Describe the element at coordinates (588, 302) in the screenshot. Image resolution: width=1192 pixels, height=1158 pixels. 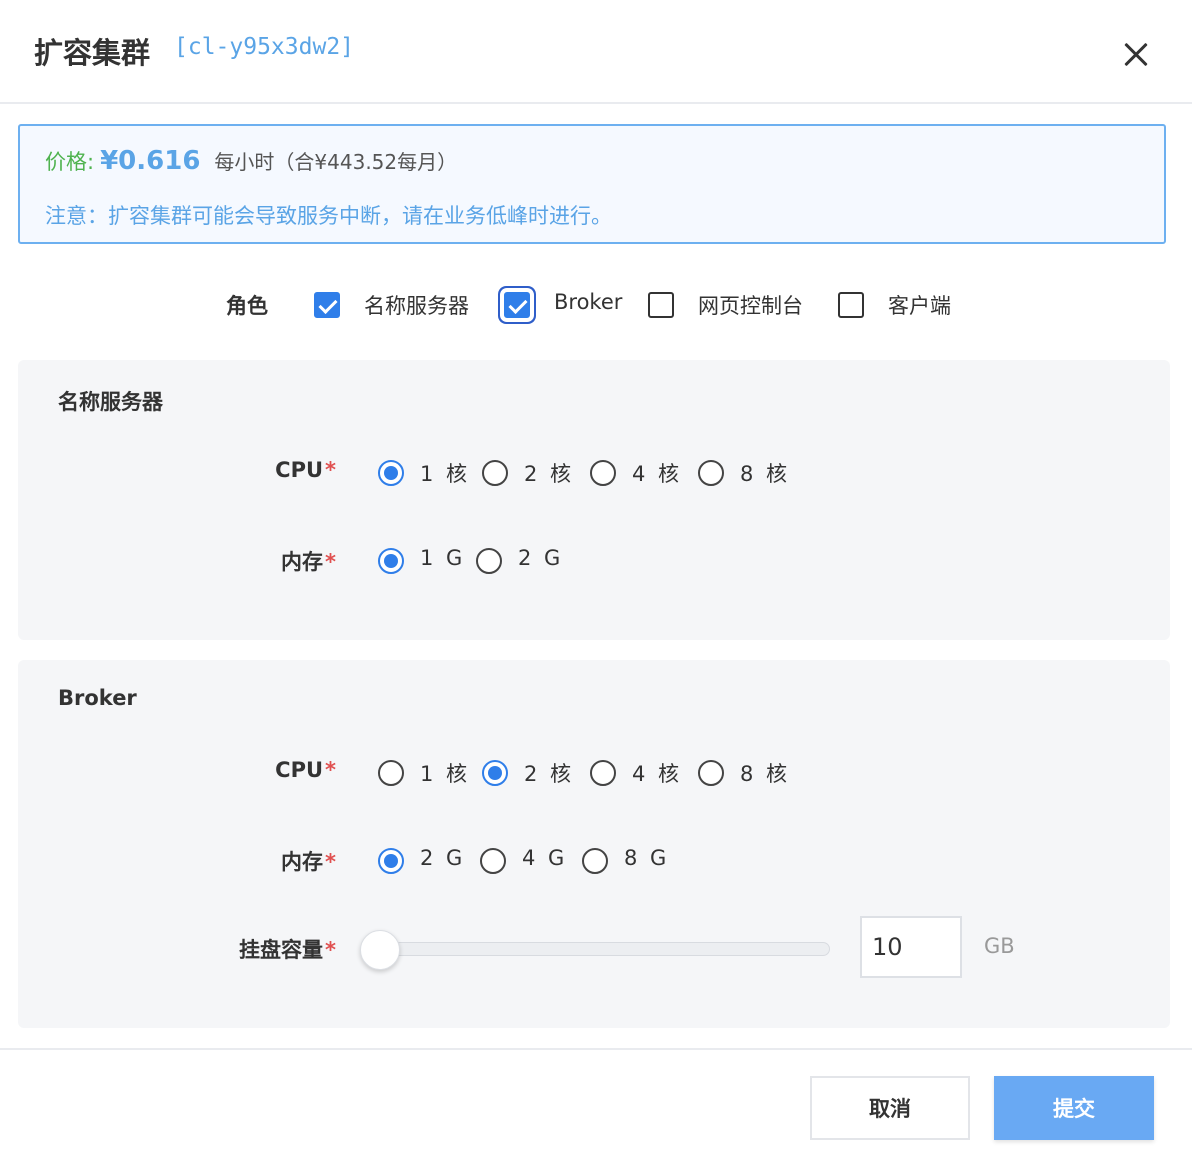
I see `role-label-broker: Broker` at that location.